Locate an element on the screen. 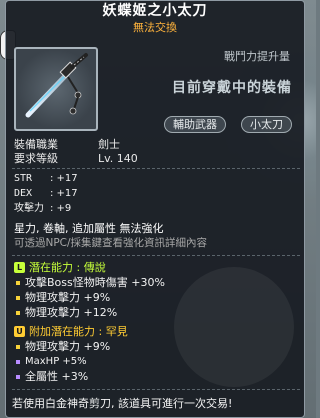 The image size is (320, 418). stat-label: 攻擊力 is located at coordinates (29, 208).